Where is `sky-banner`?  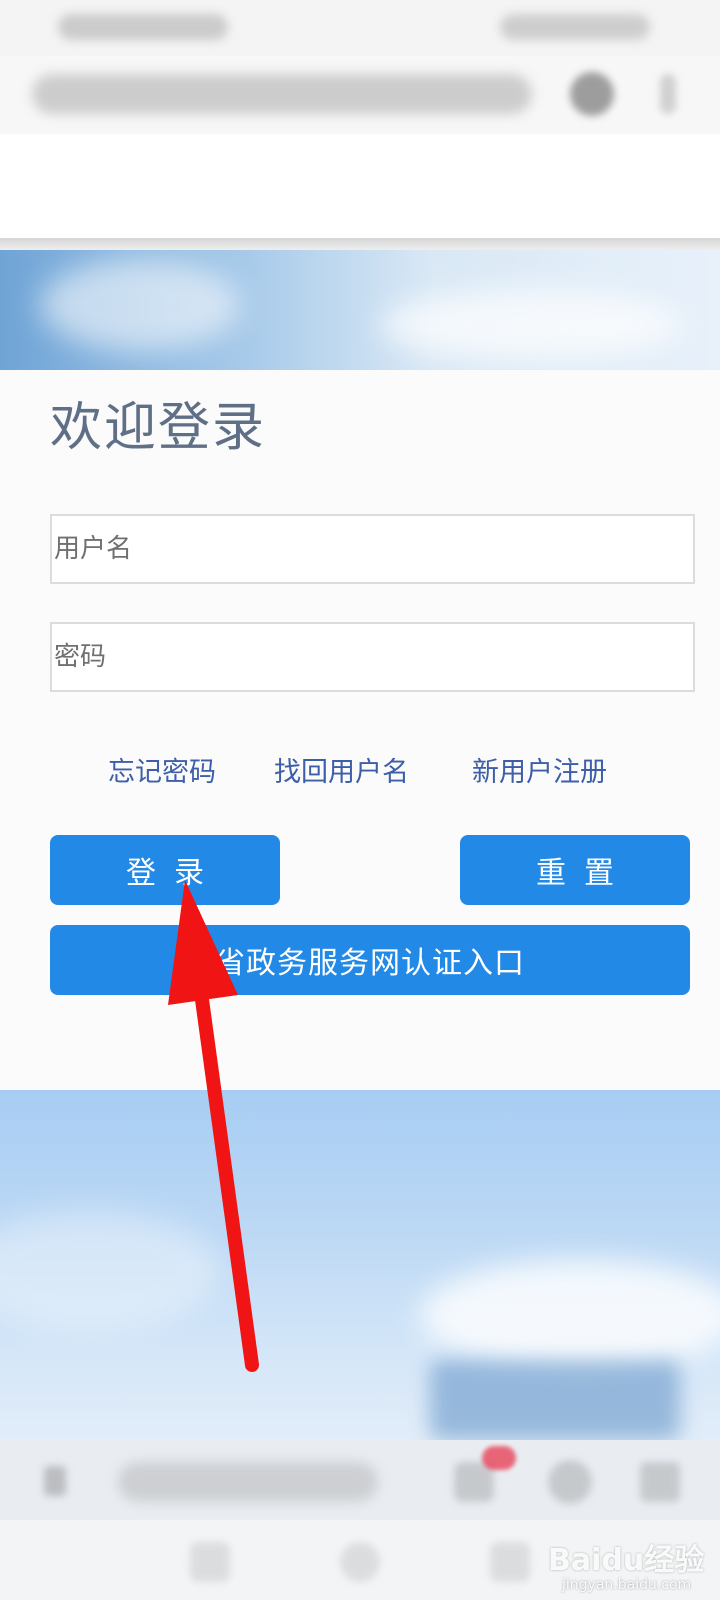 sky-banner is located at coordinates (360, 310).